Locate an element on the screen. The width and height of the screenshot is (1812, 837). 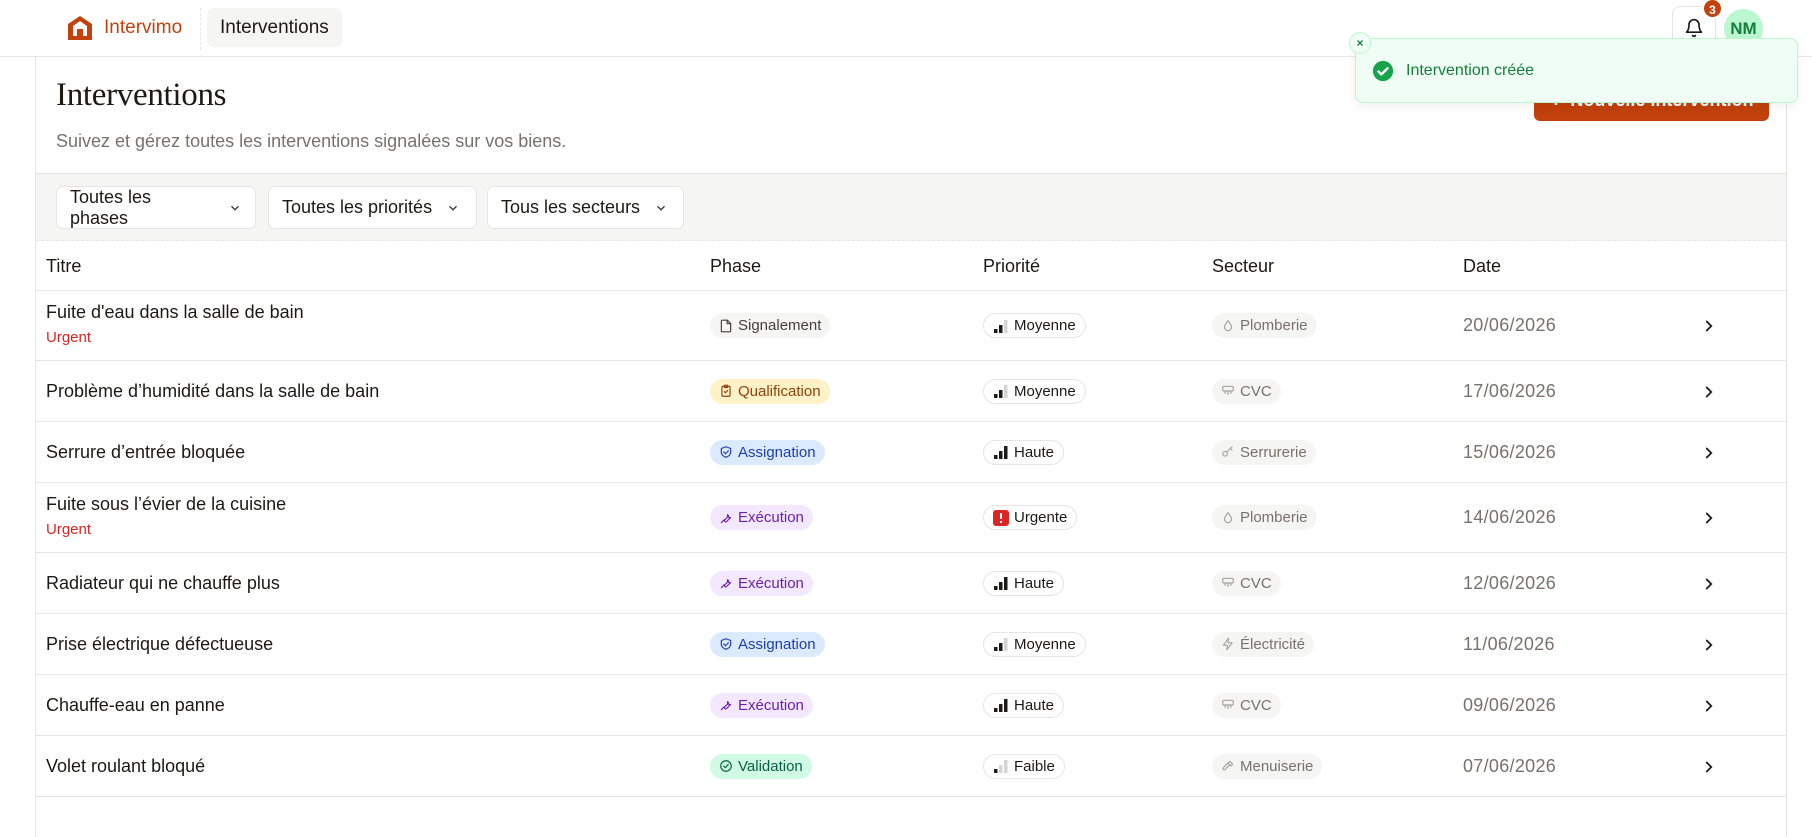
intervention-title: Chauffe-eau en panne is located at coordinates (135, 705).